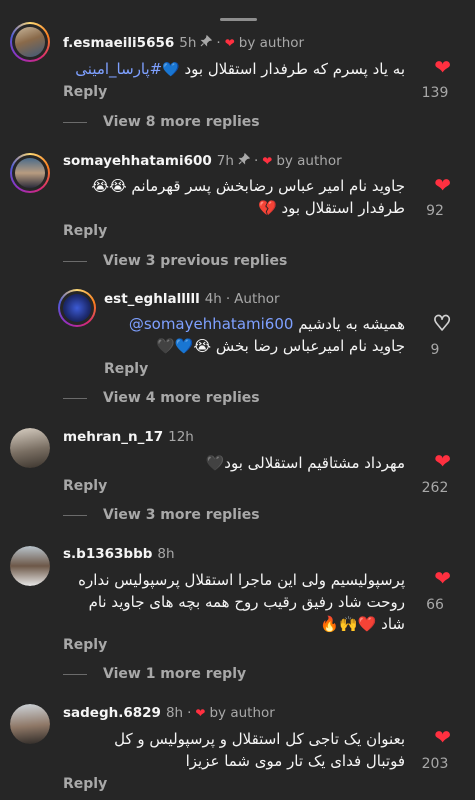  Describe the element at coordinates (435, 764) in the screenshot. I see `like-count: 203` at that location.